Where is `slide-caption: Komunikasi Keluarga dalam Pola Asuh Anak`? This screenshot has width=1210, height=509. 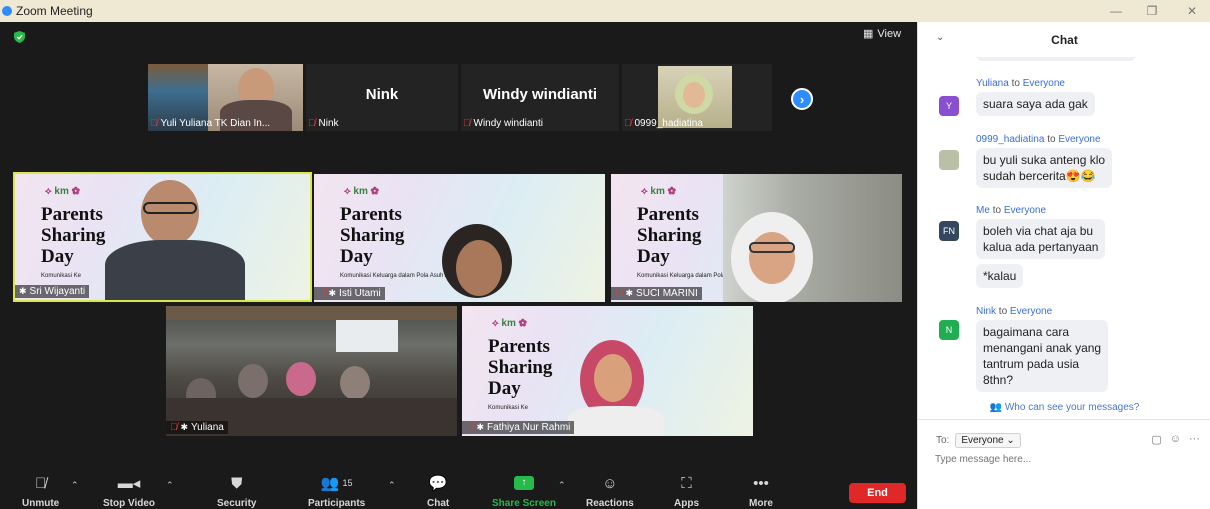 slide-caption: Komunikasi Keluarga dalam Pola Asuh Anak is located at coordinates (399, 276).